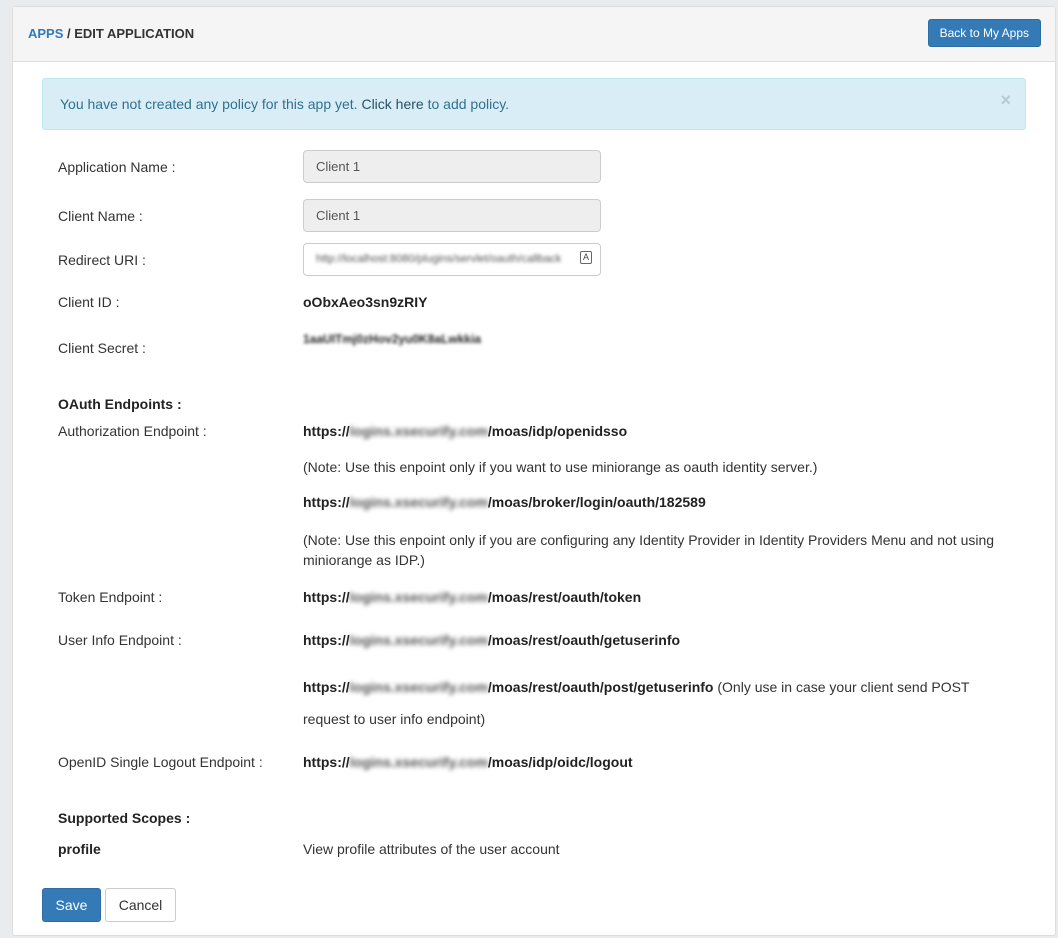 The height and width of the screenshot is (938, 1058). I want to click on userinfo-post-prefix: https://, so click(326, 687).